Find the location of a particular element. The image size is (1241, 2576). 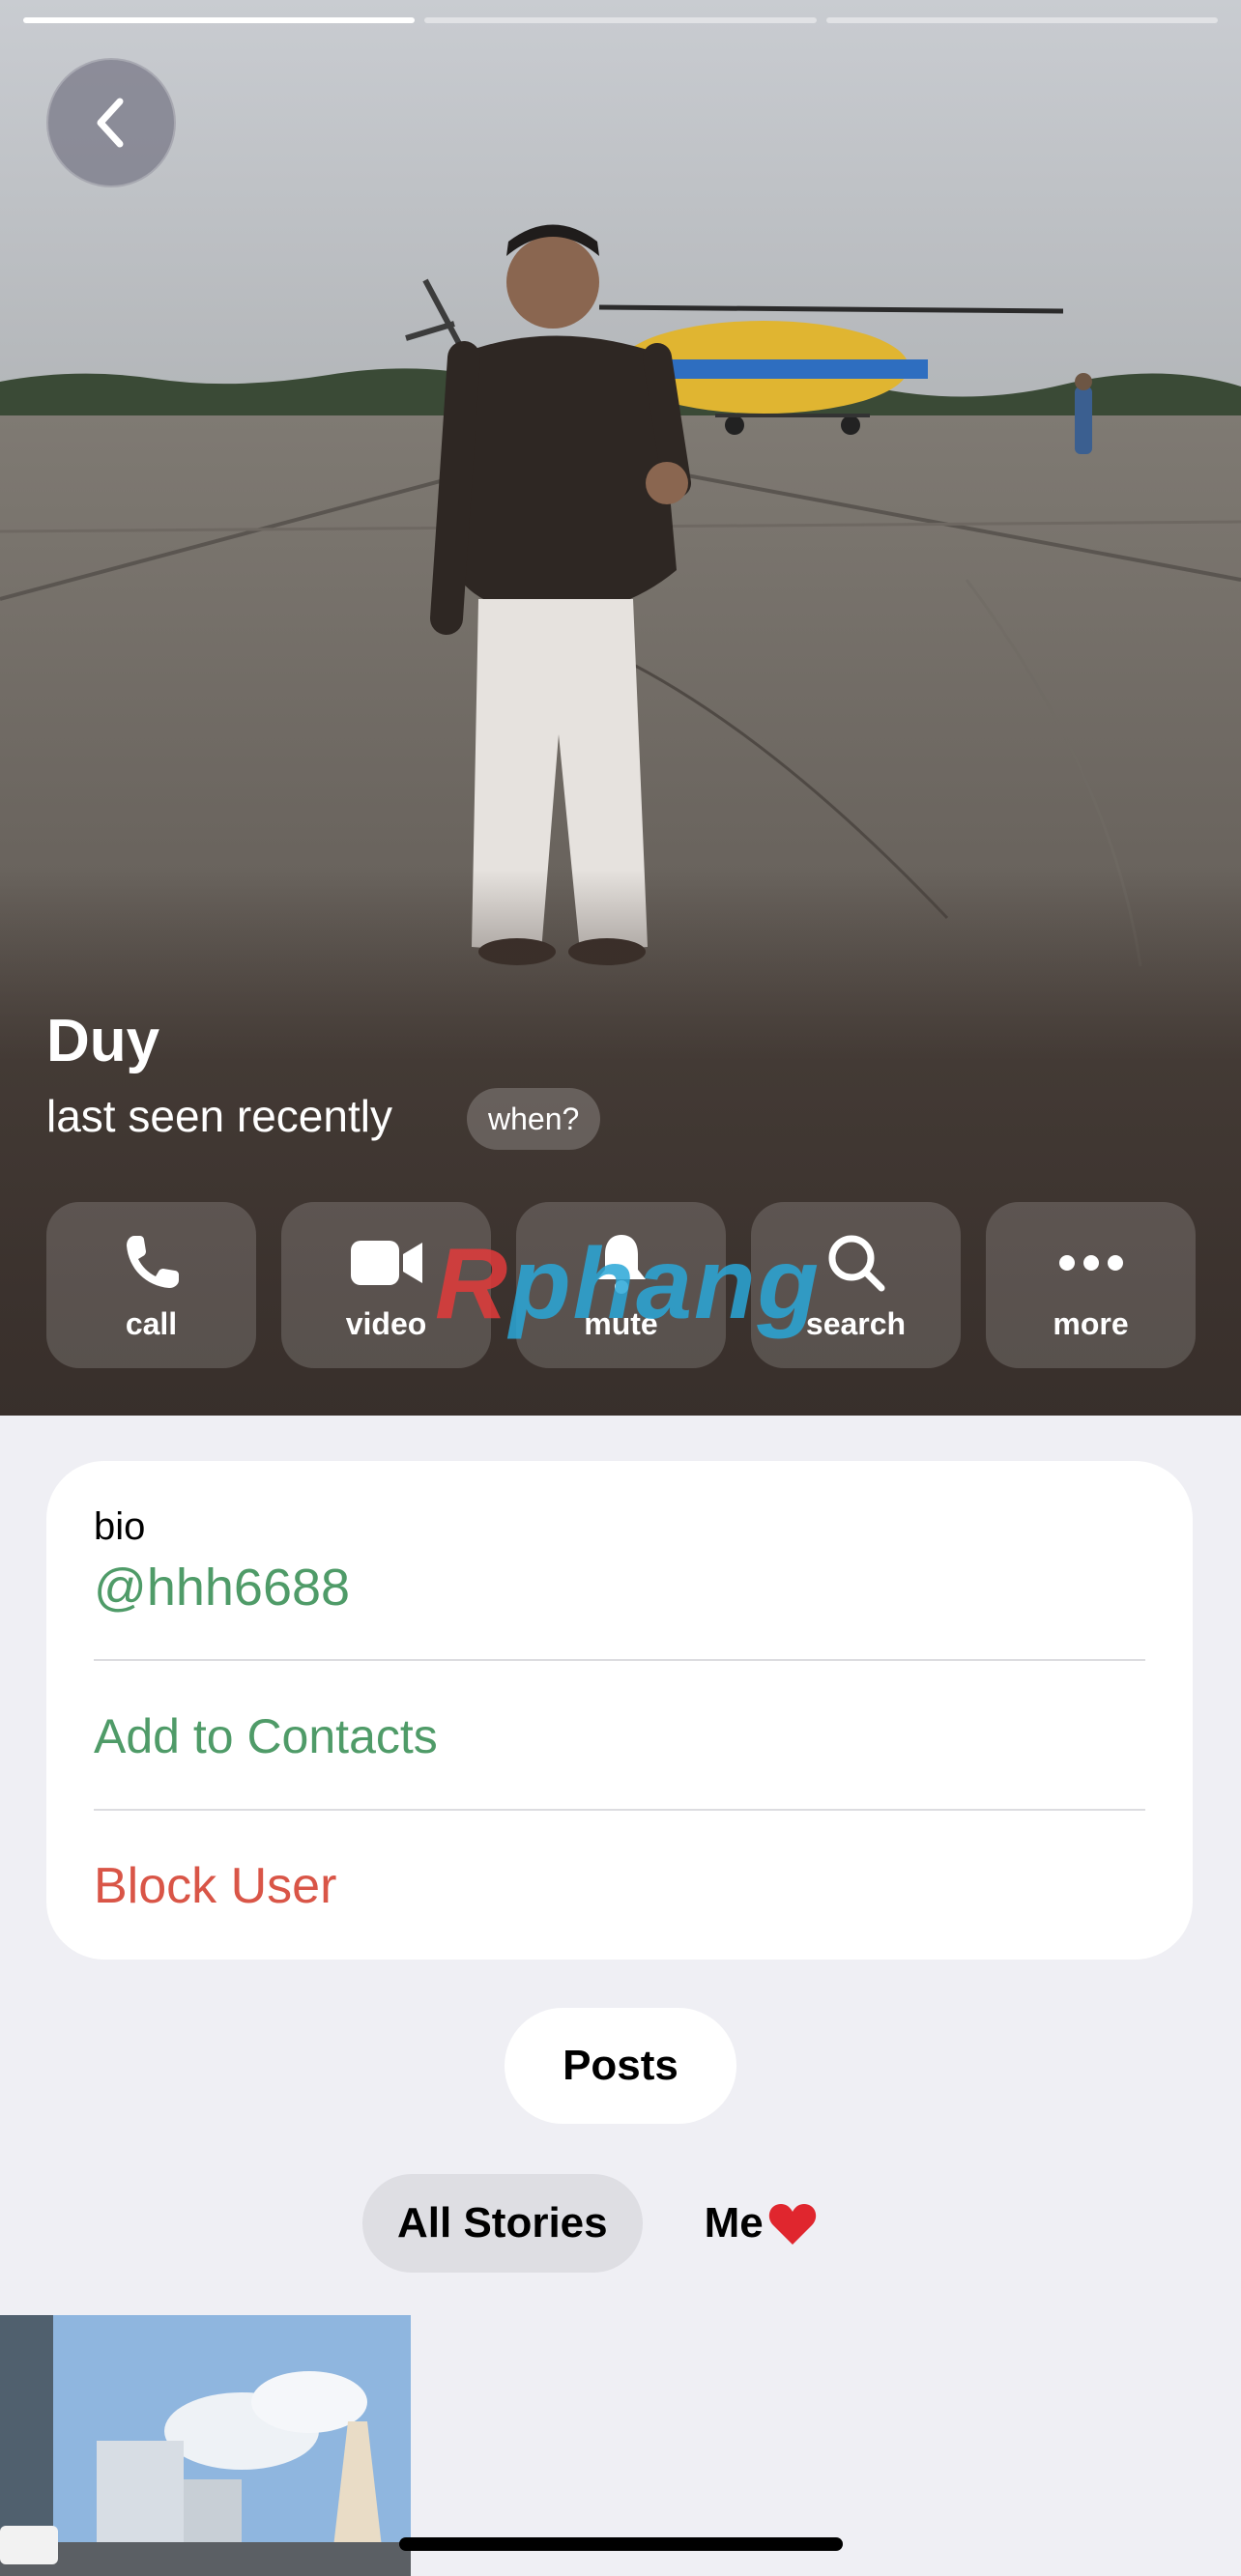

action-label: call is located at coordinates (151, 1323).